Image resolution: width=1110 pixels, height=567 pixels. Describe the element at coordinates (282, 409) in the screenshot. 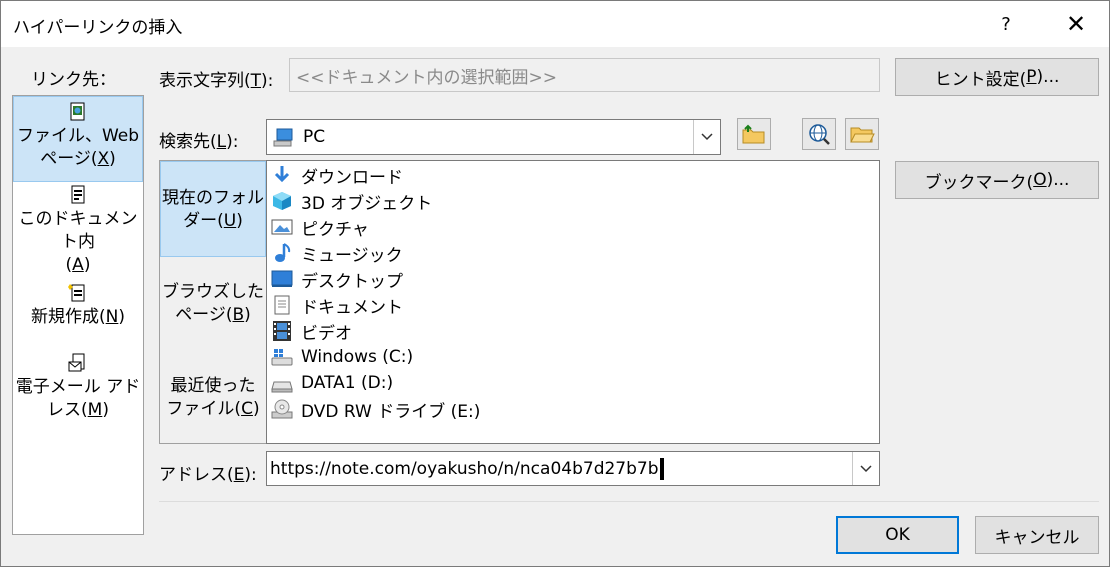

I see `dvd-drive-icon` at that location.